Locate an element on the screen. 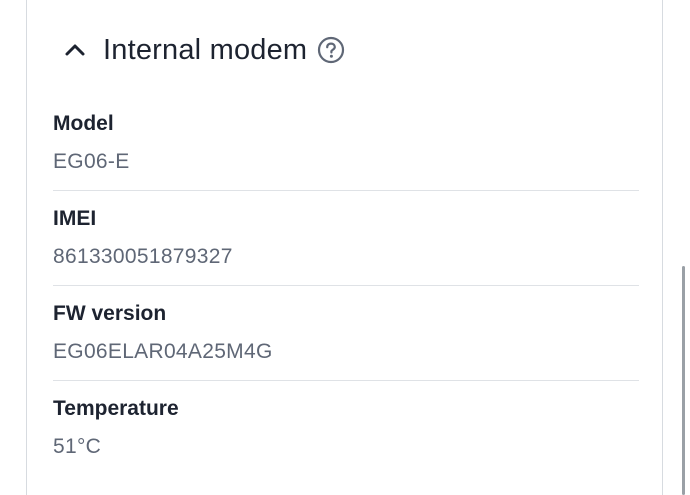 The height and width of the screenshot is (495, 690). scrollbar-thumb is located at coordinates (683, 380).